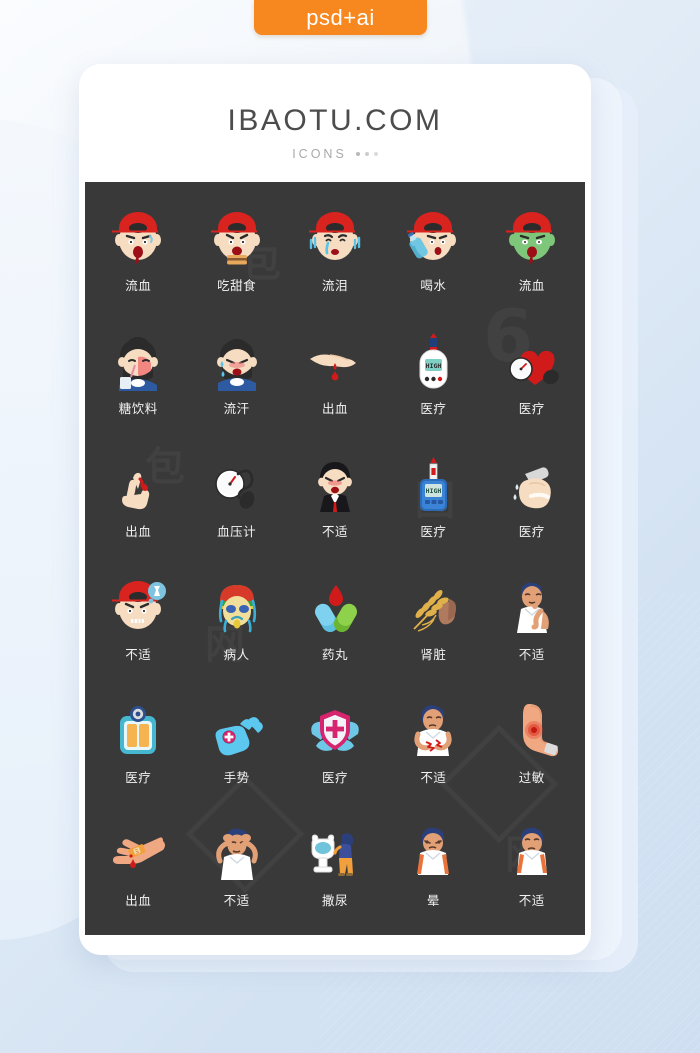 This screenshot has height=1053, width=700. I want to click on icon-label: 糖饮料, so click(138, 408).